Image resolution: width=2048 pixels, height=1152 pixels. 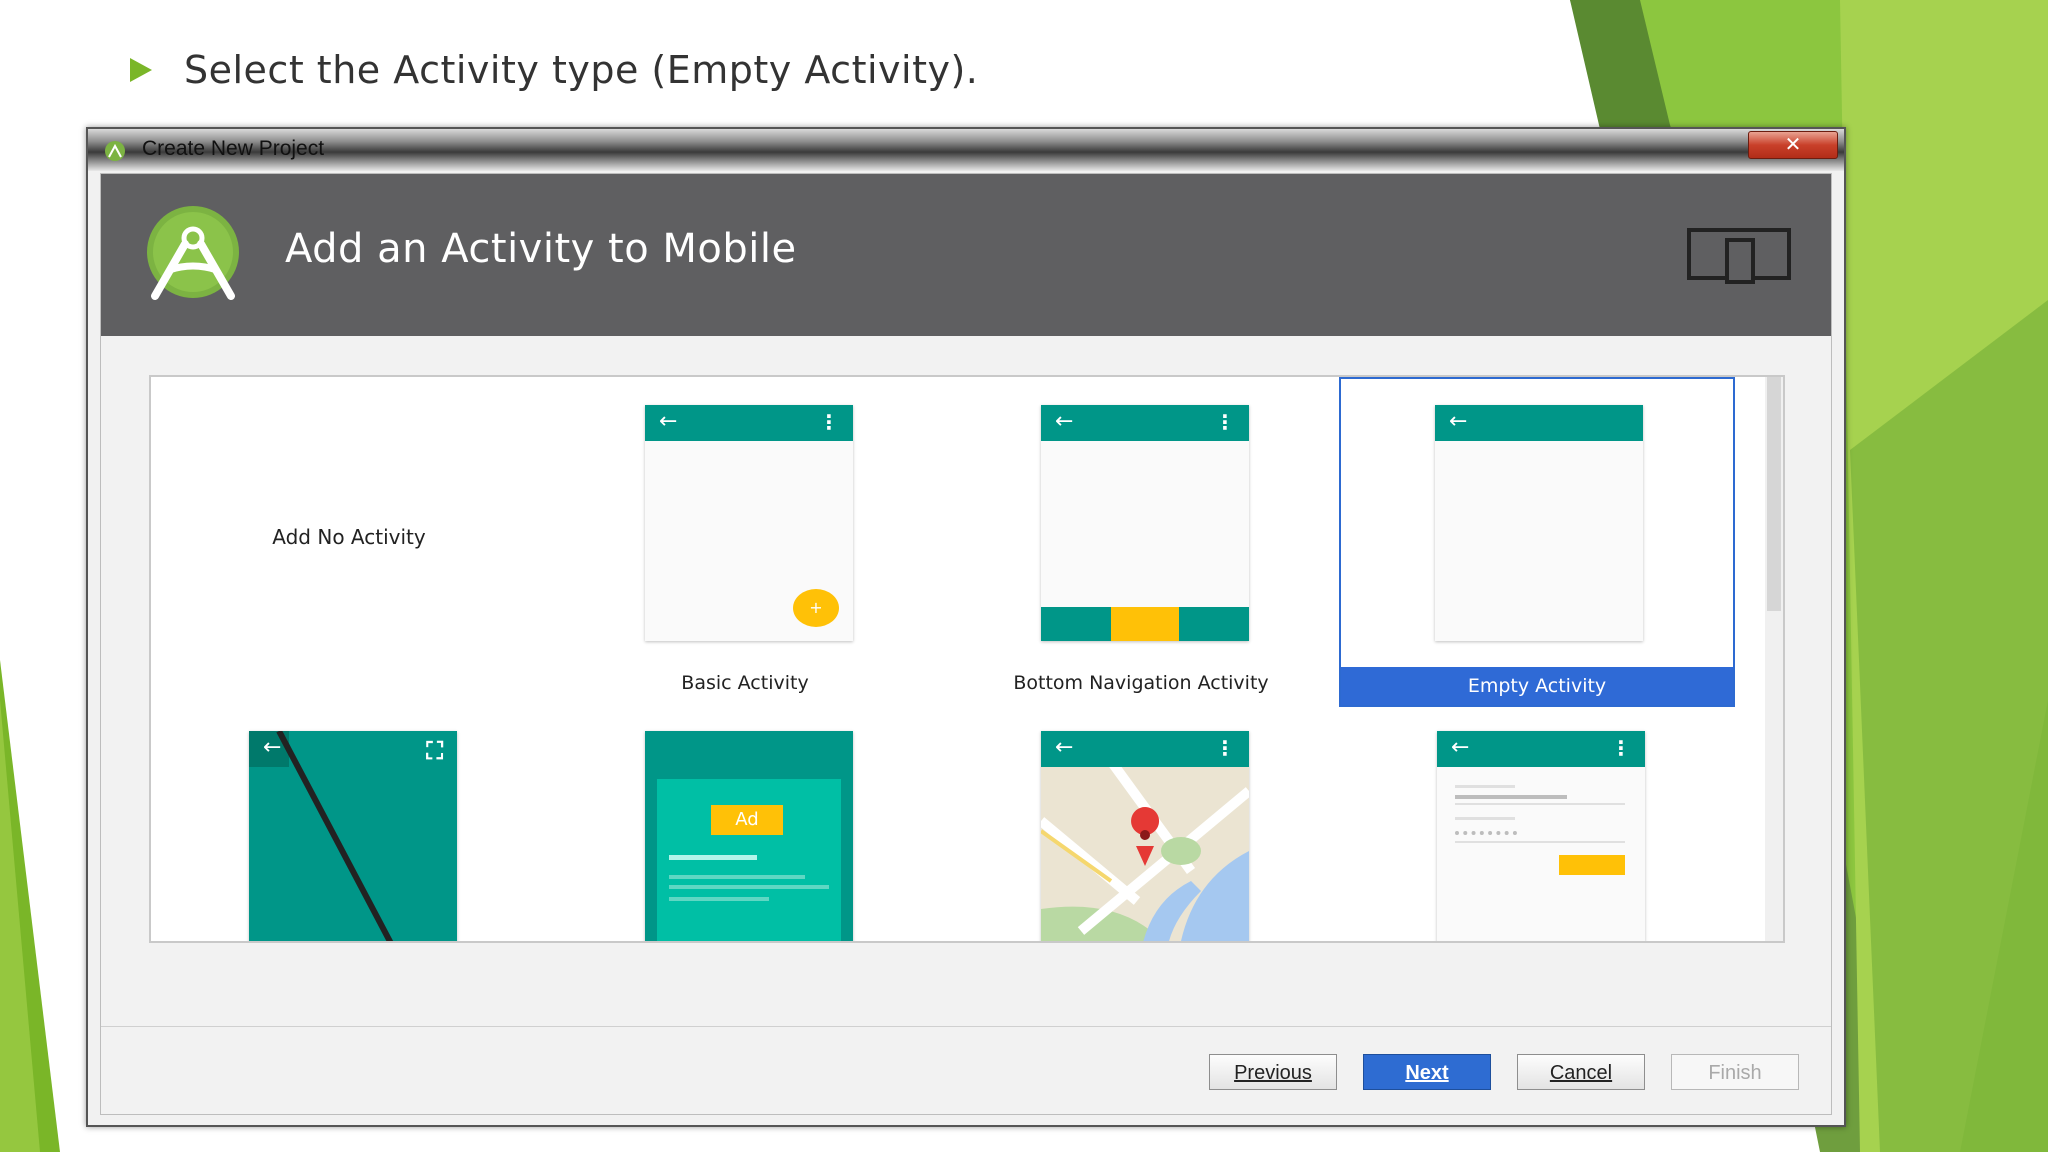 What do you see at coordinates (115, 151) in the screenshot?
I see `android-studio-icon` at bounding box center [115, 151].